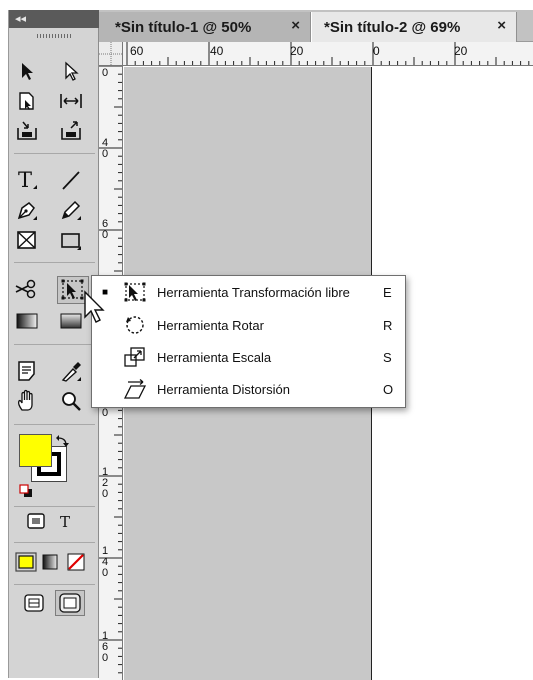  What do you see at coordinates (94, 306) in the screenshot?
I see `mouse-cursor-icon` at bounding box center [94, 306].